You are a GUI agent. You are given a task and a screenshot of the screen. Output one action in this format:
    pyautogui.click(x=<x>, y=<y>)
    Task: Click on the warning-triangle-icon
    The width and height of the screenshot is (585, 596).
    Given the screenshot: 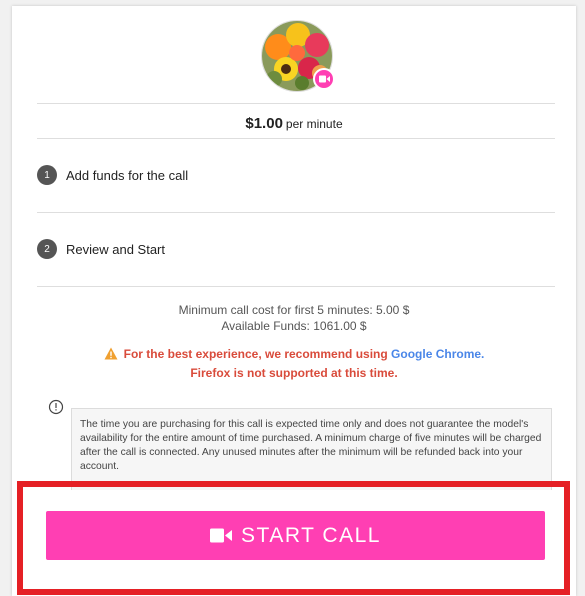 What is the action you would take?
    pyautogui.click(x=111, y=355)
    